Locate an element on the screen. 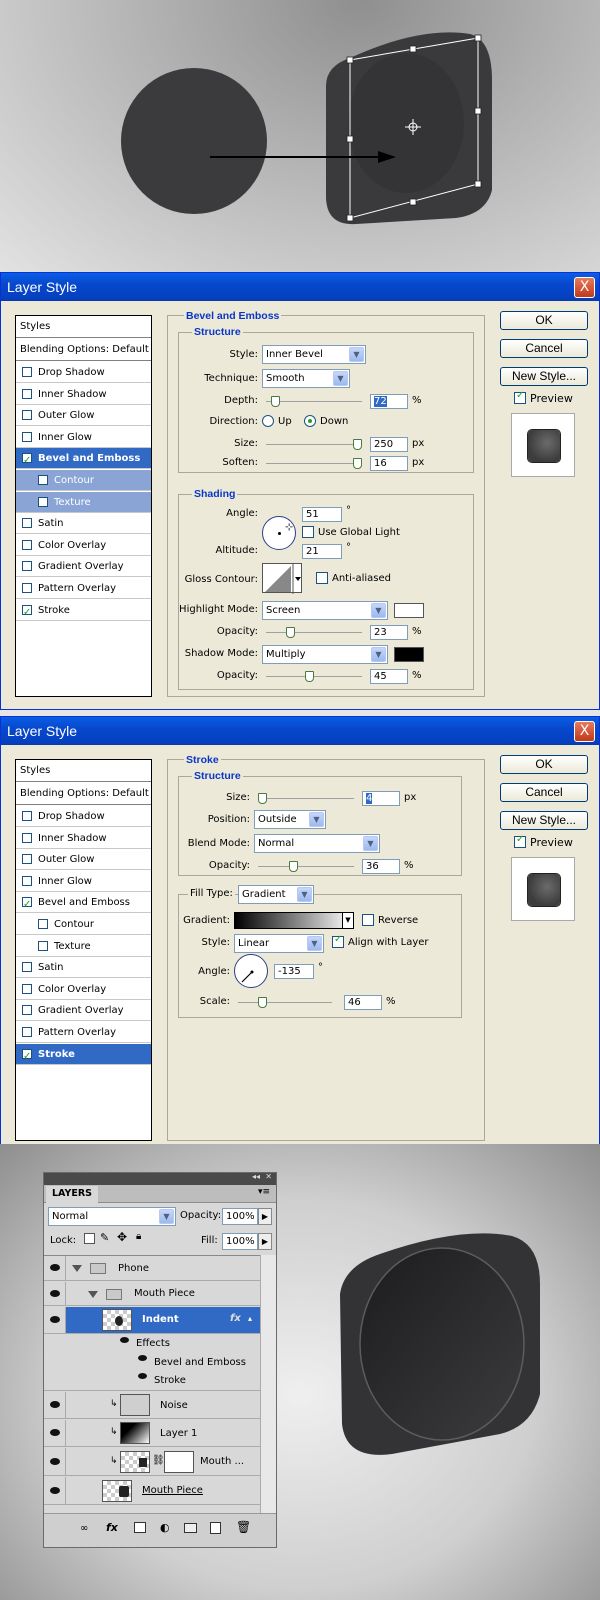  eye-icon is located at coordinates (142, 1358).